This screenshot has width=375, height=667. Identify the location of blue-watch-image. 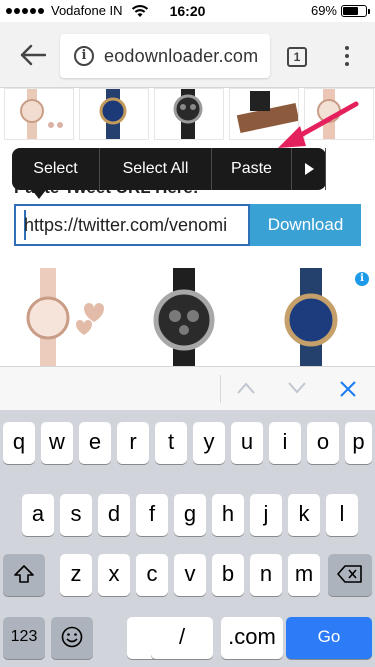
(113, 114).